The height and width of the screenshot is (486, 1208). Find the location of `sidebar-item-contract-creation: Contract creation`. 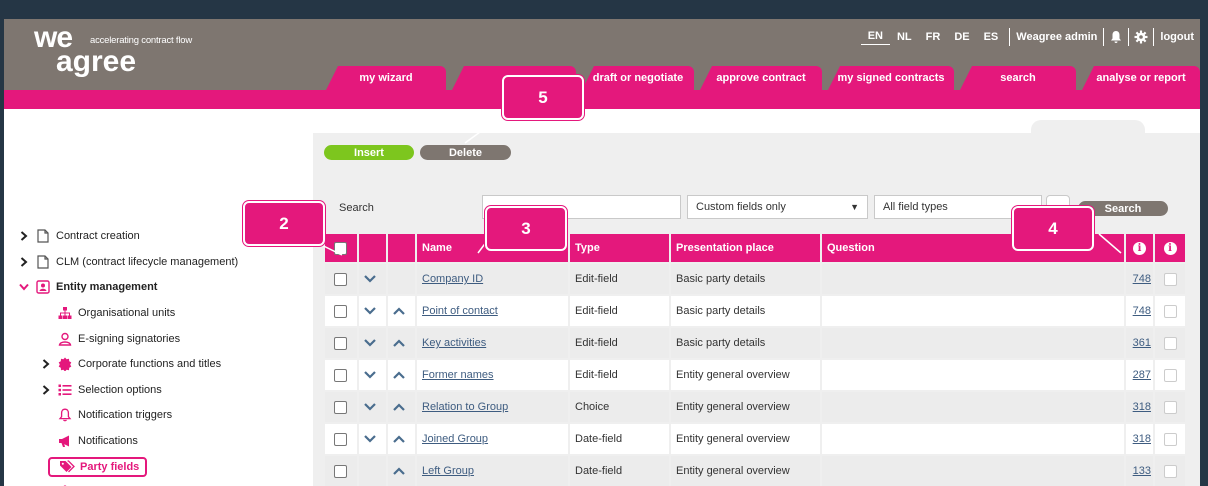

sidebar-item-contract-creation: Contract creation is located at coordinates (79, 236).